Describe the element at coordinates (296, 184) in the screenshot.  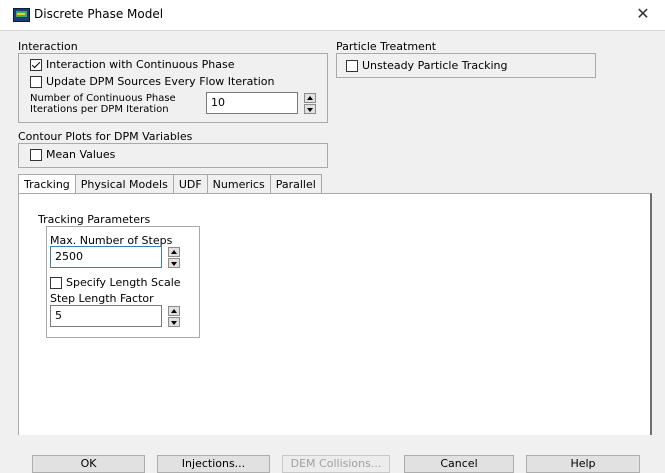
I see `tab-parallel: Parallel` at that location.